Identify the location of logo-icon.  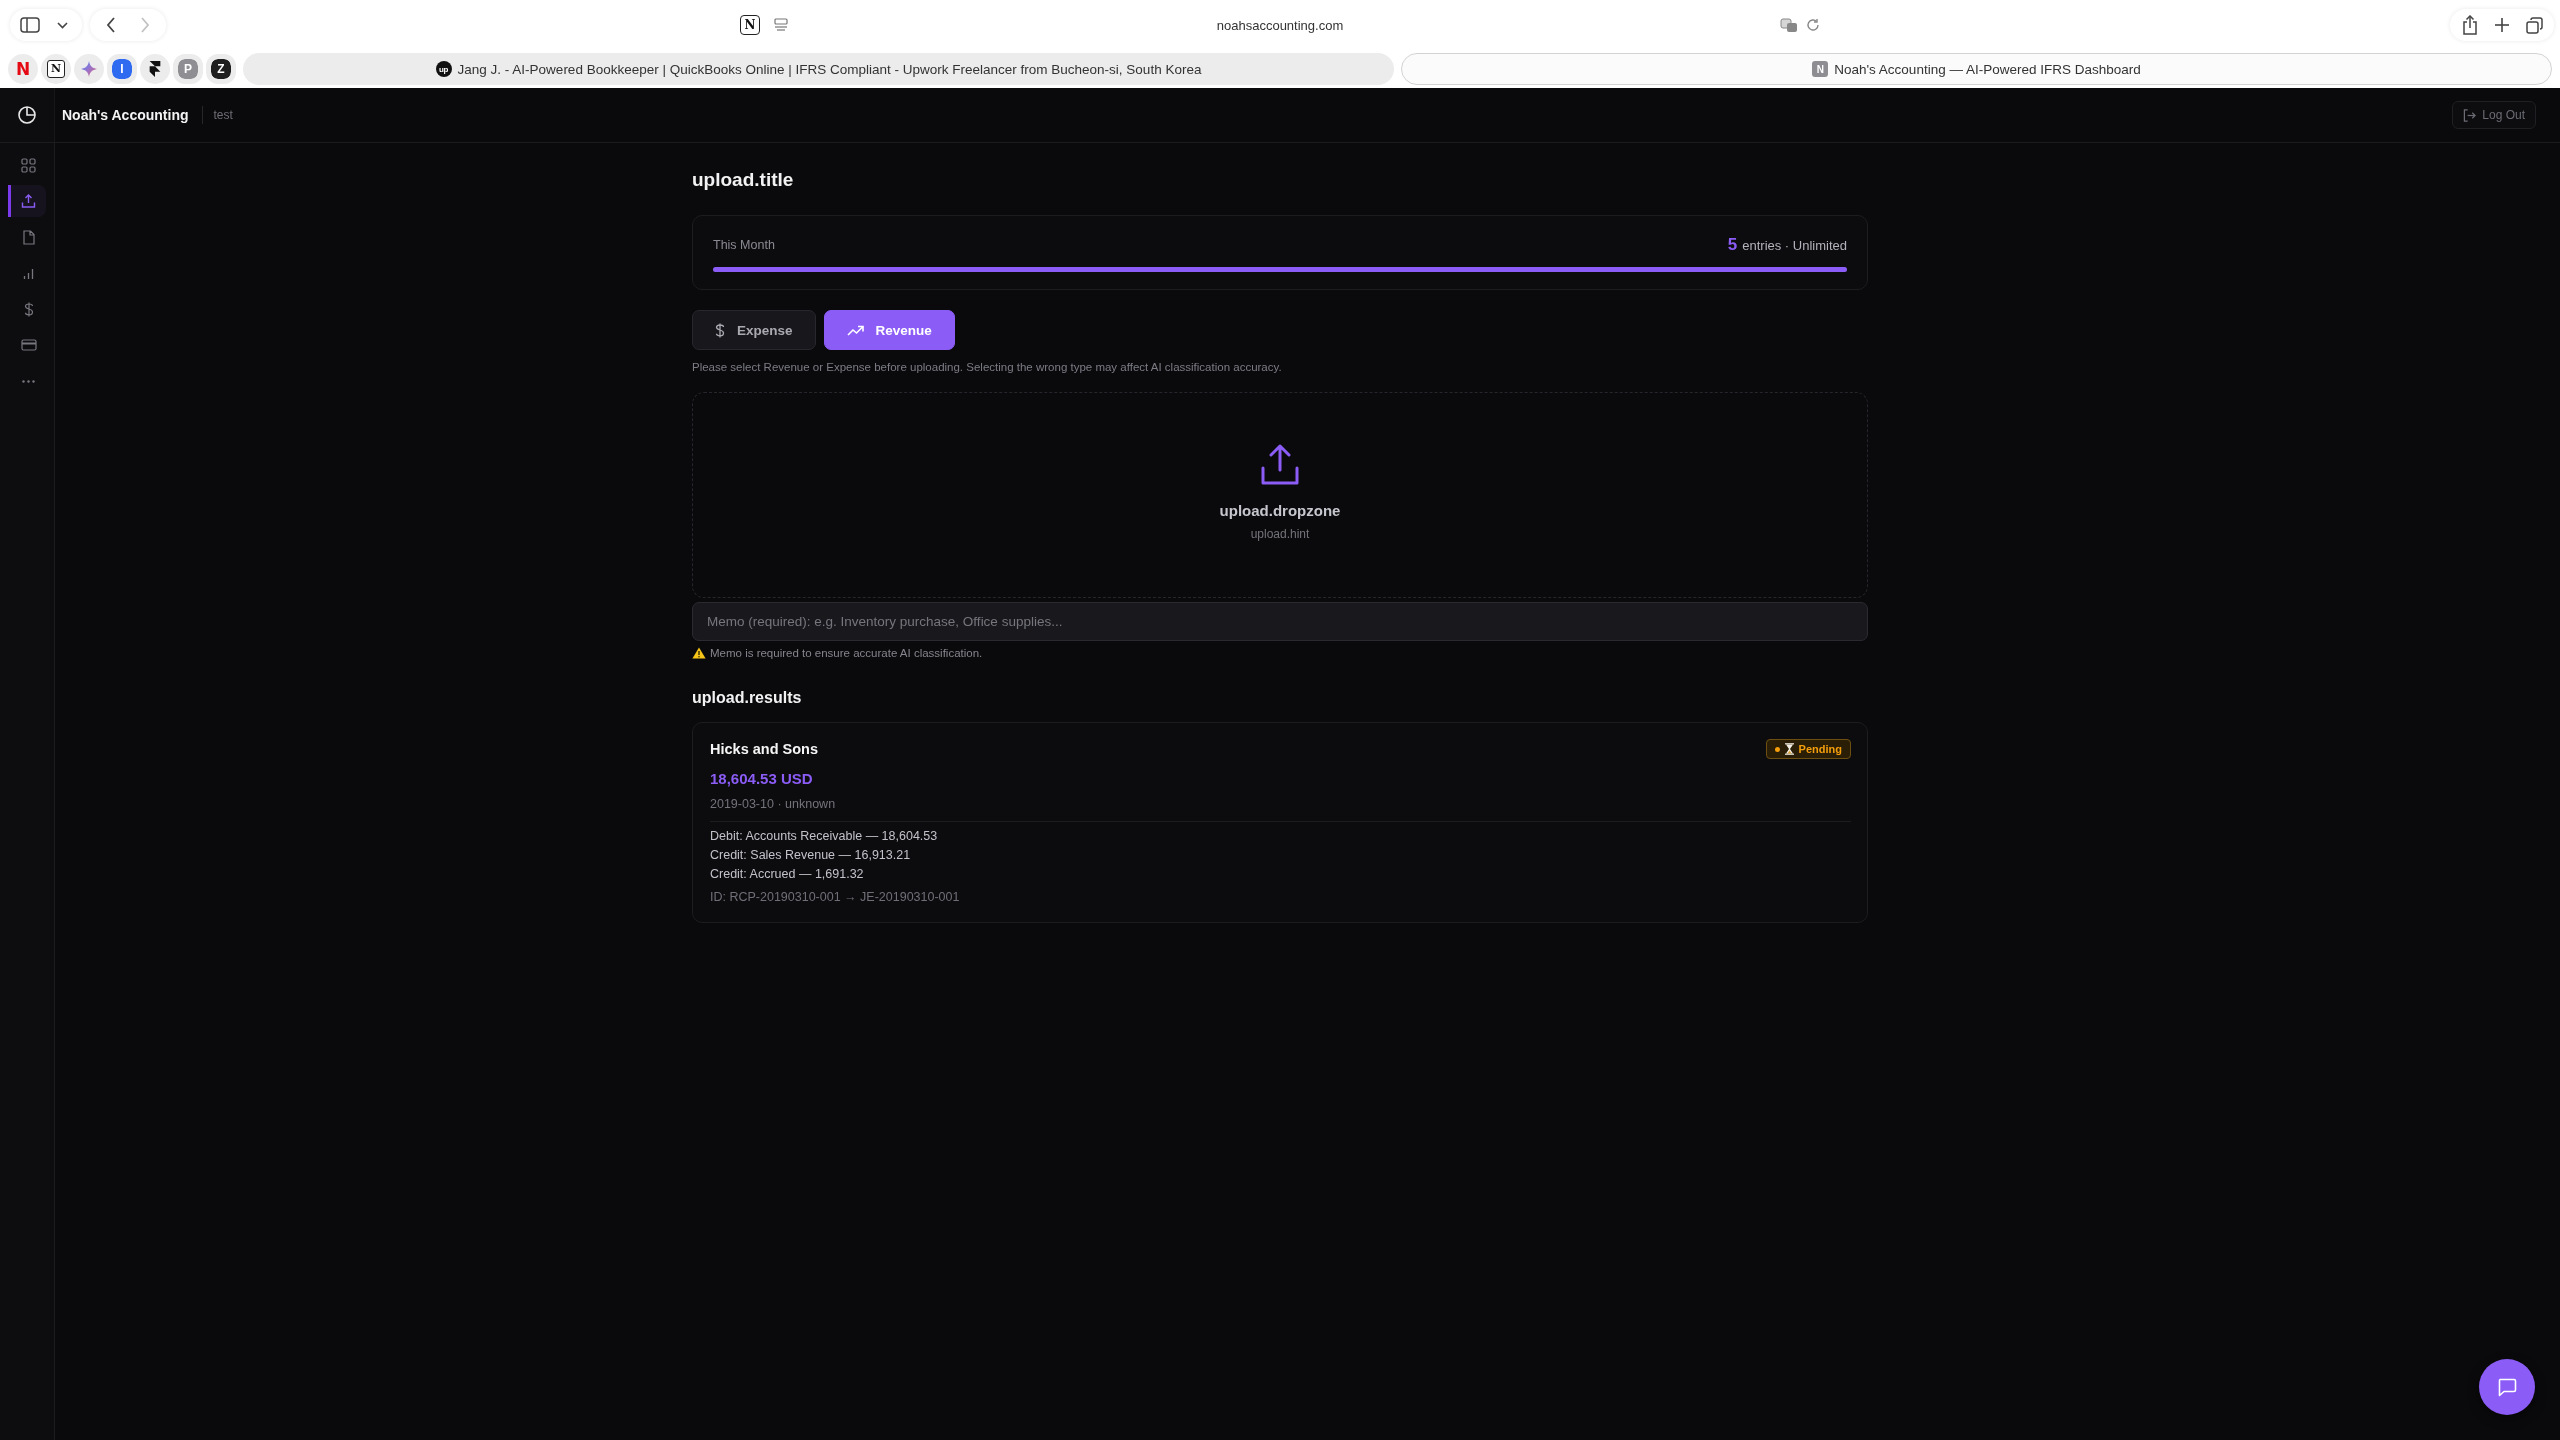
(155, 69).